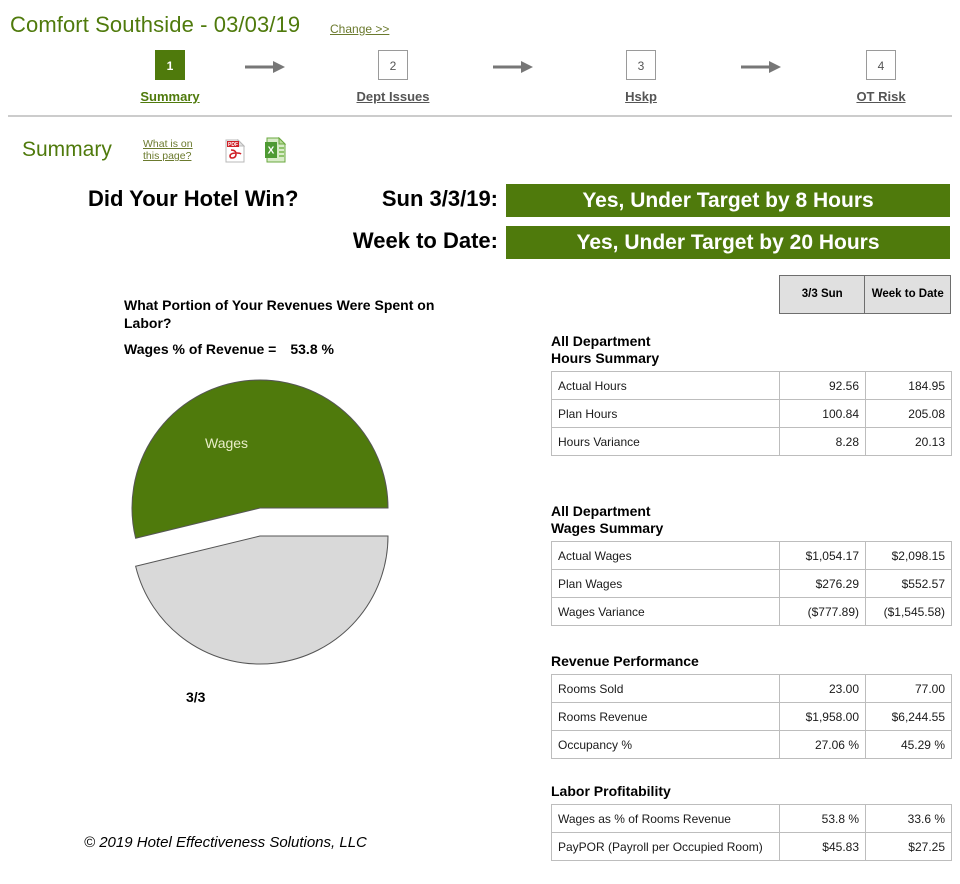 This screenshot has height=884, width=960. I want to click on cell-wtd: ($1,545.58), so click(908, 611).